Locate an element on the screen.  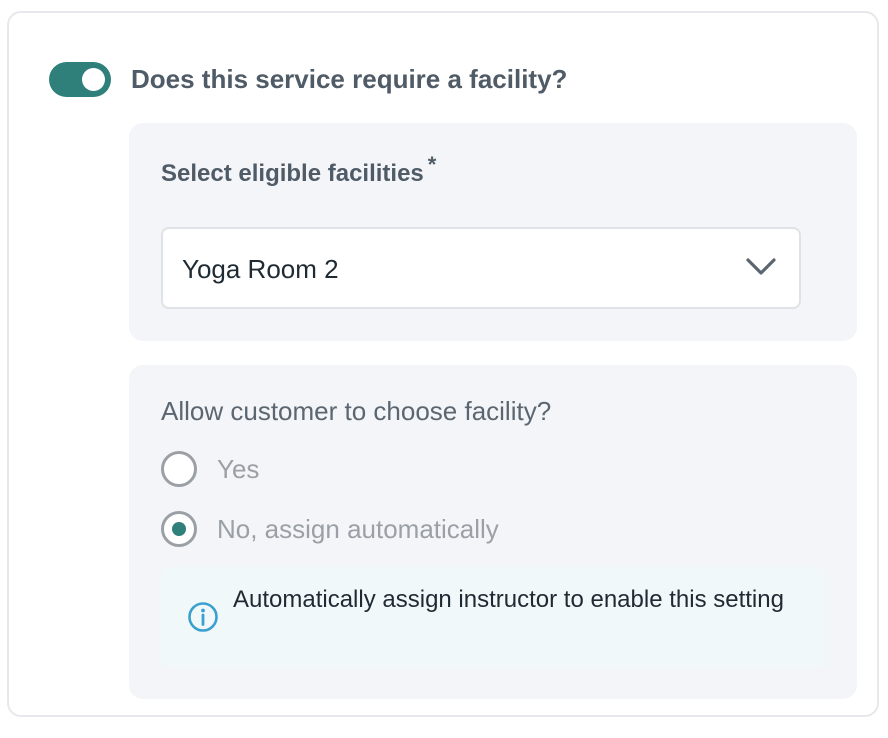
radio-button-no is located at coordinates (179, 529).